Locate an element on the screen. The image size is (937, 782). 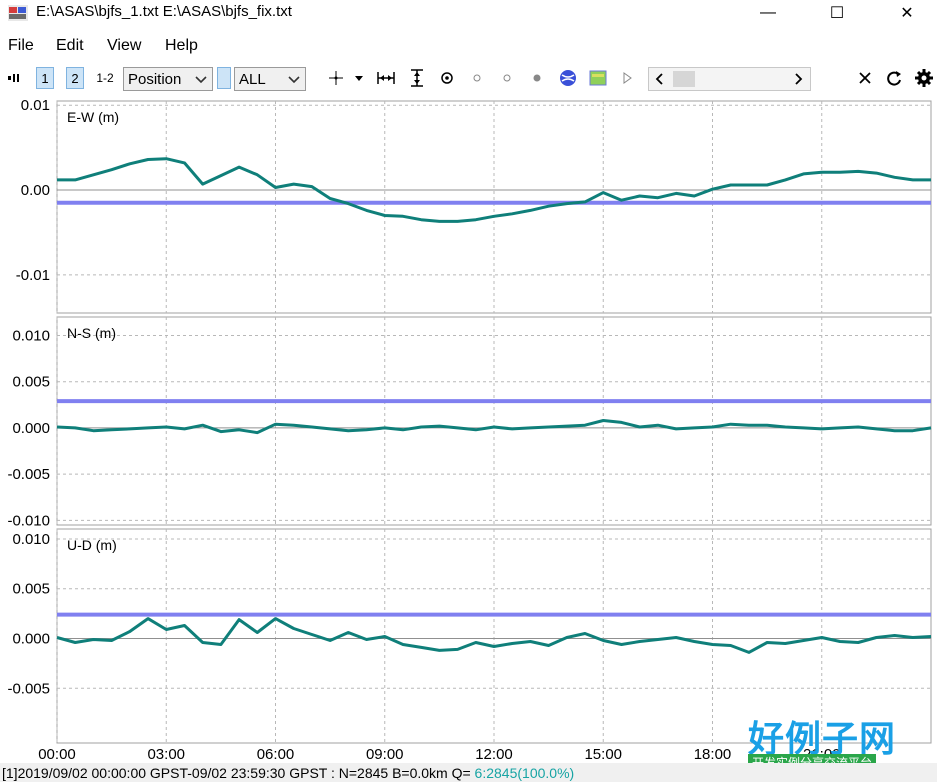
globe-icon is located at coordinates (568, 78).